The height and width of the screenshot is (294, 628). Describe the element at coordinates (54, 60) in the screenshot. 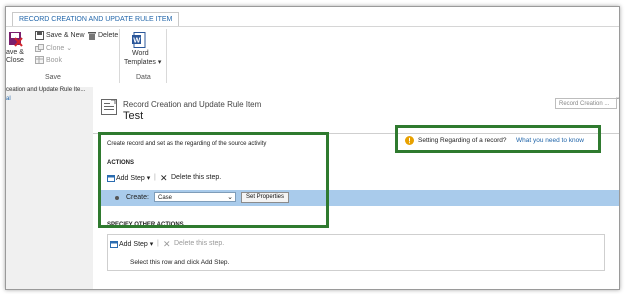

I see `book-button: Book` at that location.